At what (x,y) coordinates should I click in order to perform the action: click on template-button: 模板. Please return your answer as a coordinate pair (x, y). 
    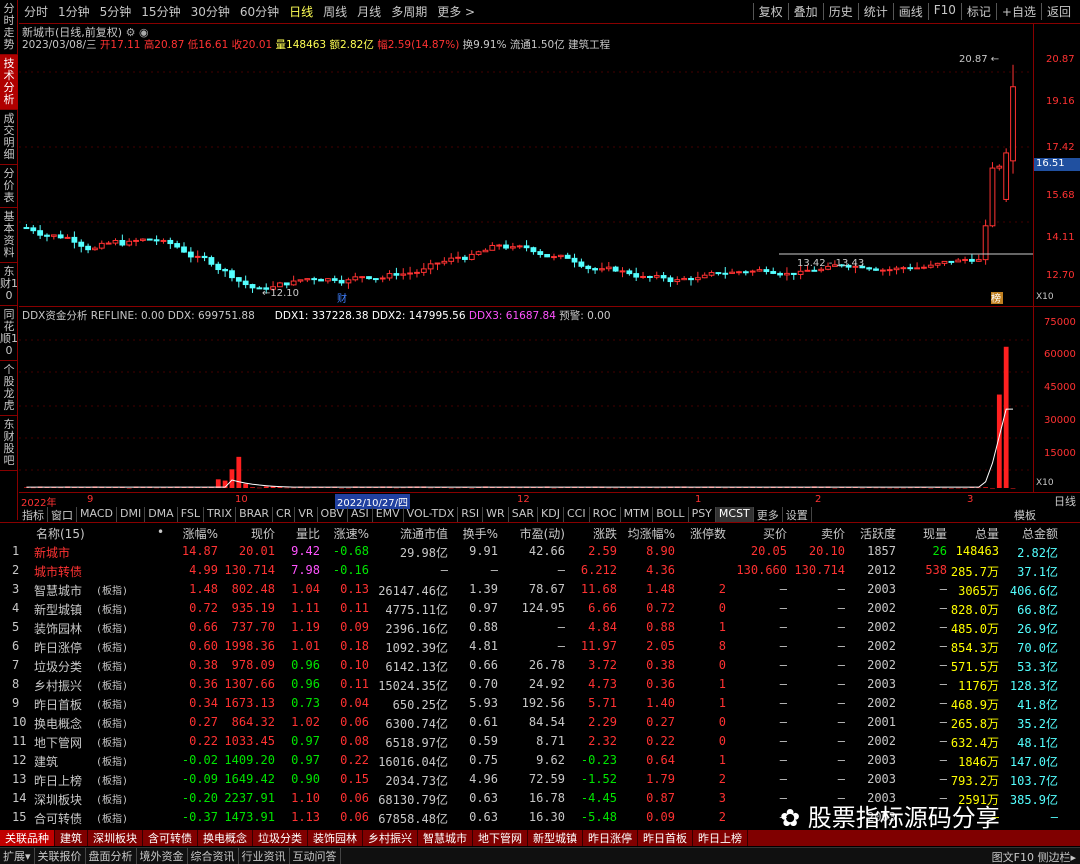
    Looking at the image, I should click on (1025, 515).